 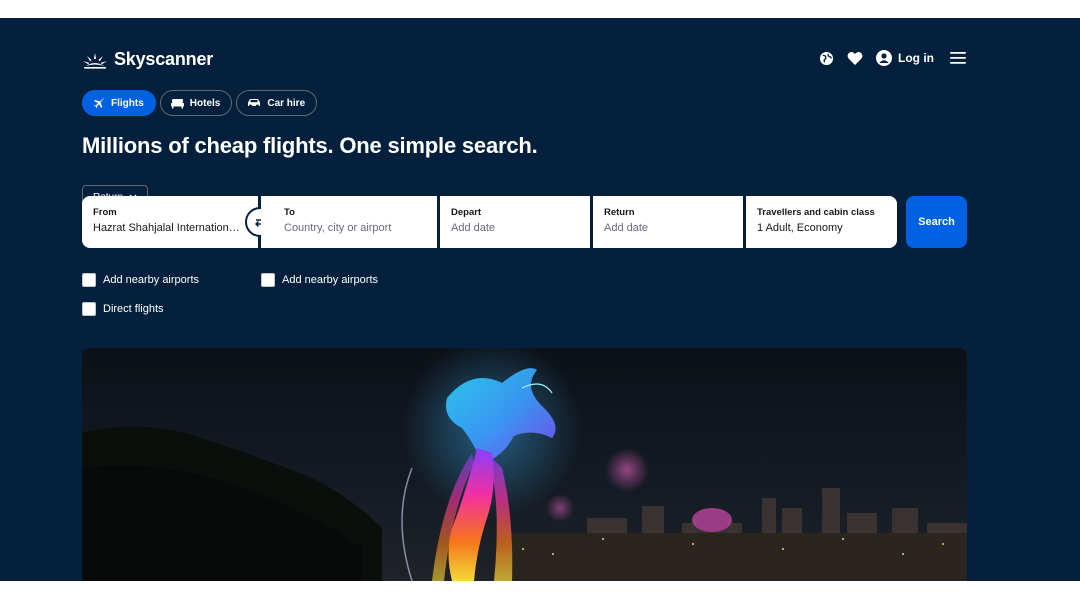 I want to click on tab-car-hire-label: Car hire, so click(x=286, y=103).